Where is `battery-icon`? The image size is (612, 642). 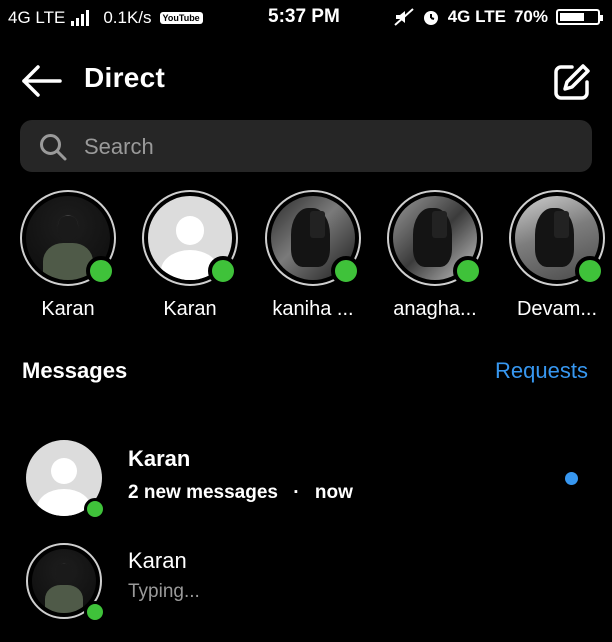
battery-icon is located at coordinates (579, 17).